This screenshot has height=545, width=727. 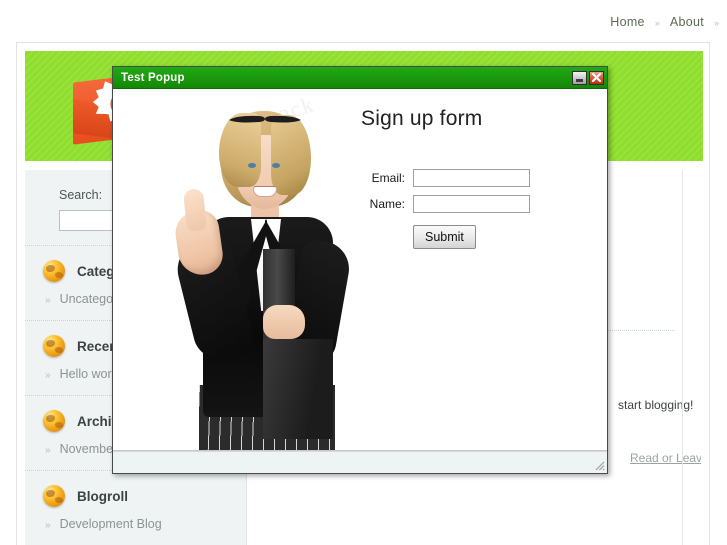 What do you see at coordinates (687, 22) in the screenshot?
I see `nav-item-about: About` at bounding box center [687, 22].